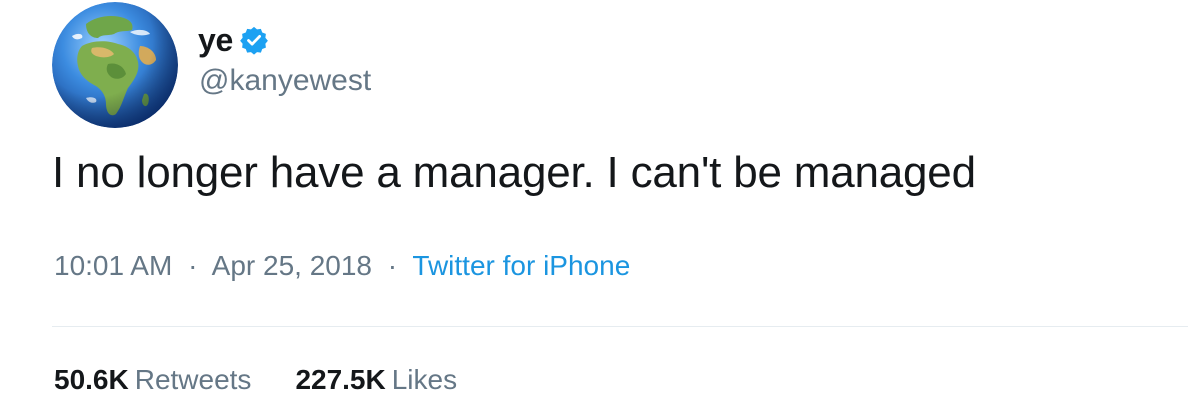  What do you see at coordinates (233, 40) in the screenshot?
I see `user-name-row: ye` at bounding box center [233, 40].